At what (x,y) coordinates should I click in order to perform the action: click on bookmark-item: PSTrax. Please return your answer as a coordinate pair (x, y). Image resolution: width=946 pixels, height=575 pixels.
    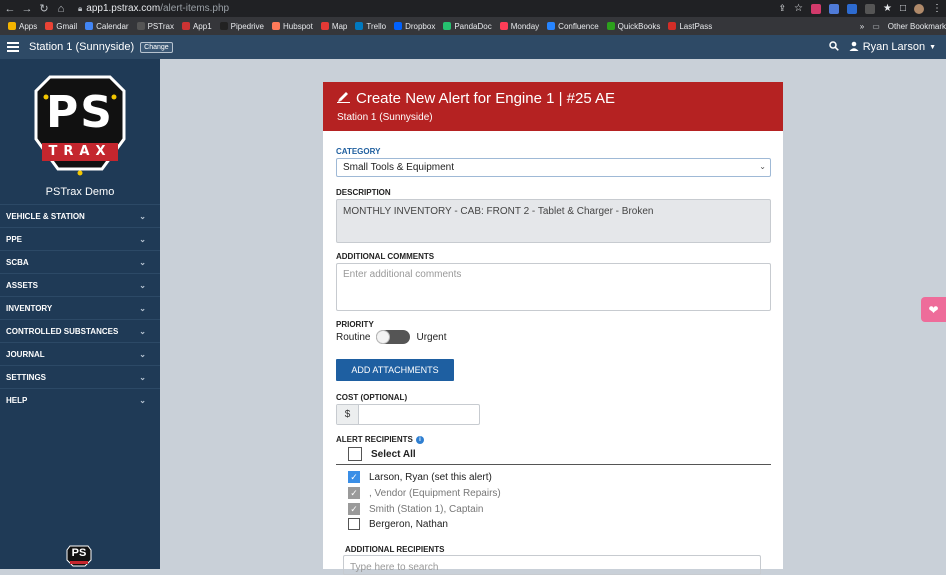
    Looking at the image, I should click on (155, 26).